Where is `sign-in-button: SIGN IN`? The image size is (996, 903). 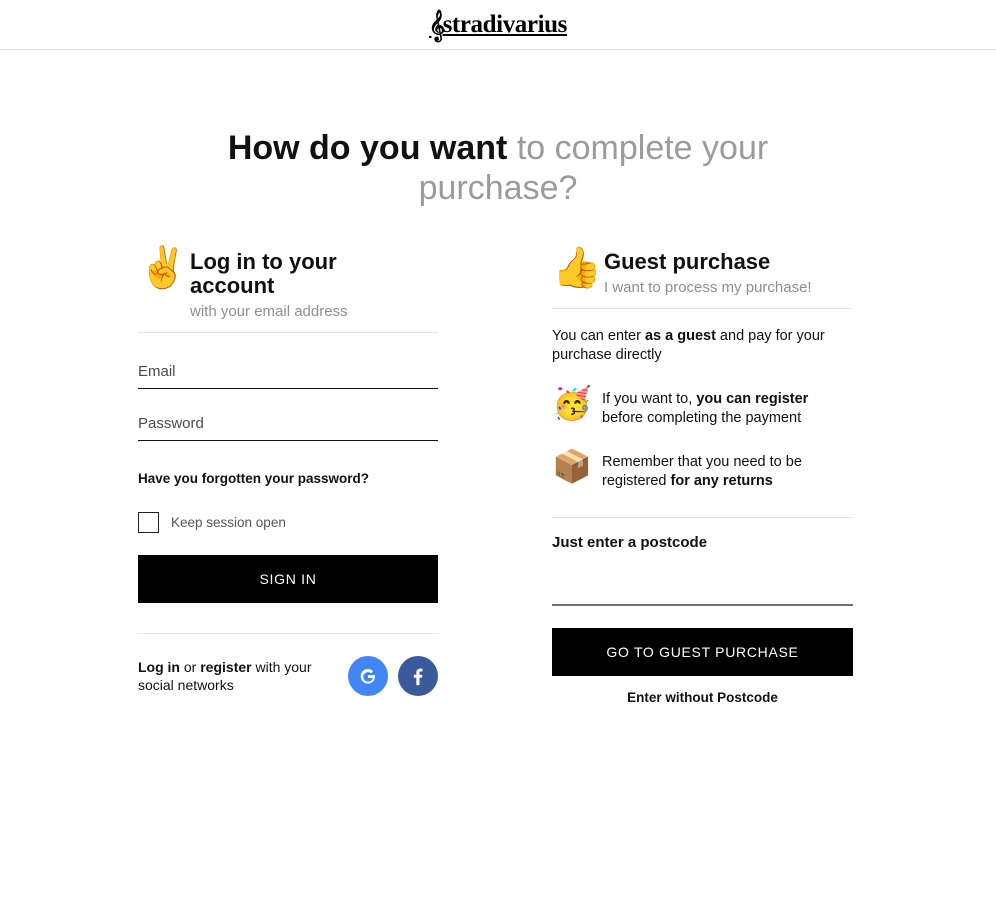
sign-in-button: SIGN IN is located at coordinates (288, 579).